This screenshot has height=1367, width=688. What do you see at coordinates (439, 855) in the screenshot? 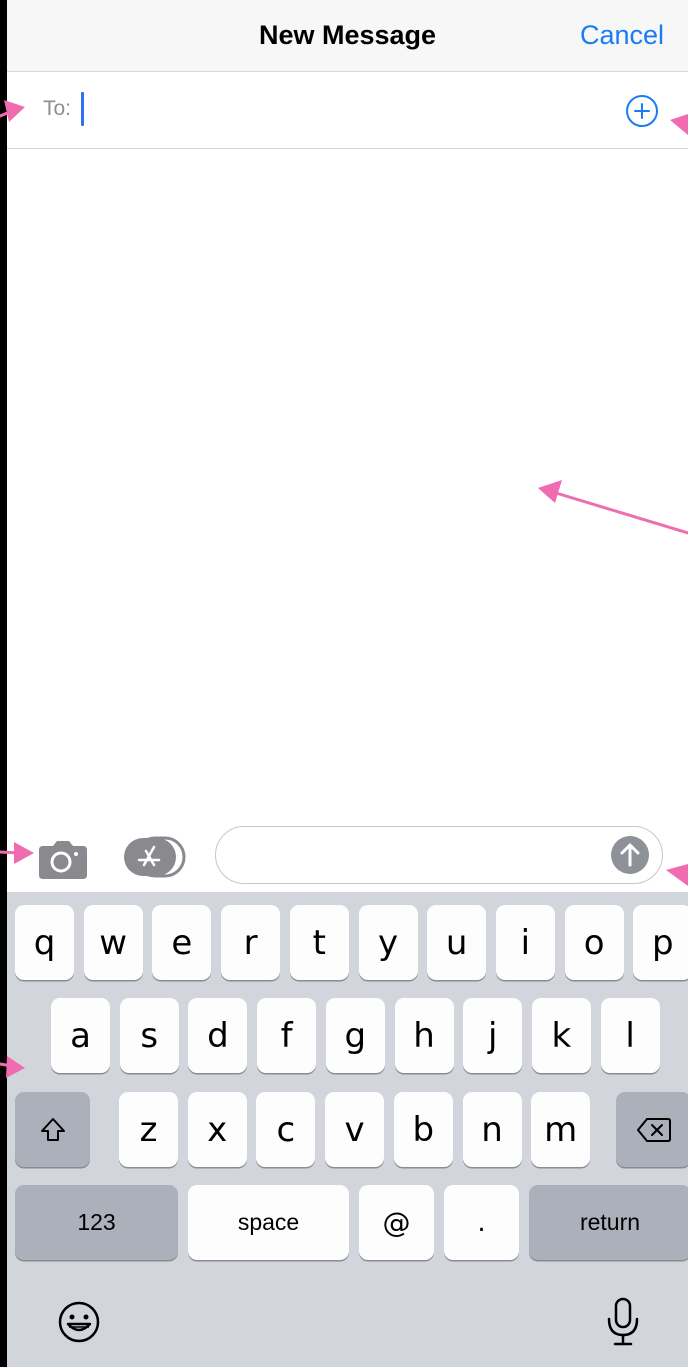
I see `message-input` at bounding box center [439, 855].